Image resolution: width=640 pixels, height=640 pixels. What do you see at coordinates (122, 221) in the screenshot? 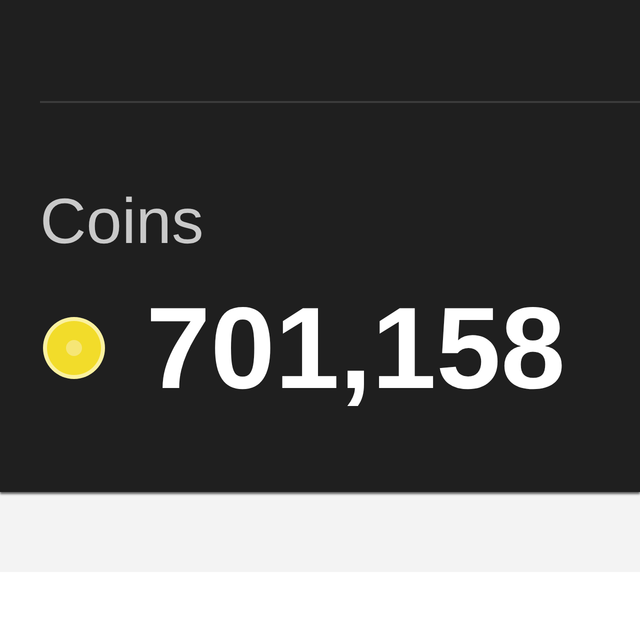
I see `balance-label: Coins` at bounding box center [122, 221].